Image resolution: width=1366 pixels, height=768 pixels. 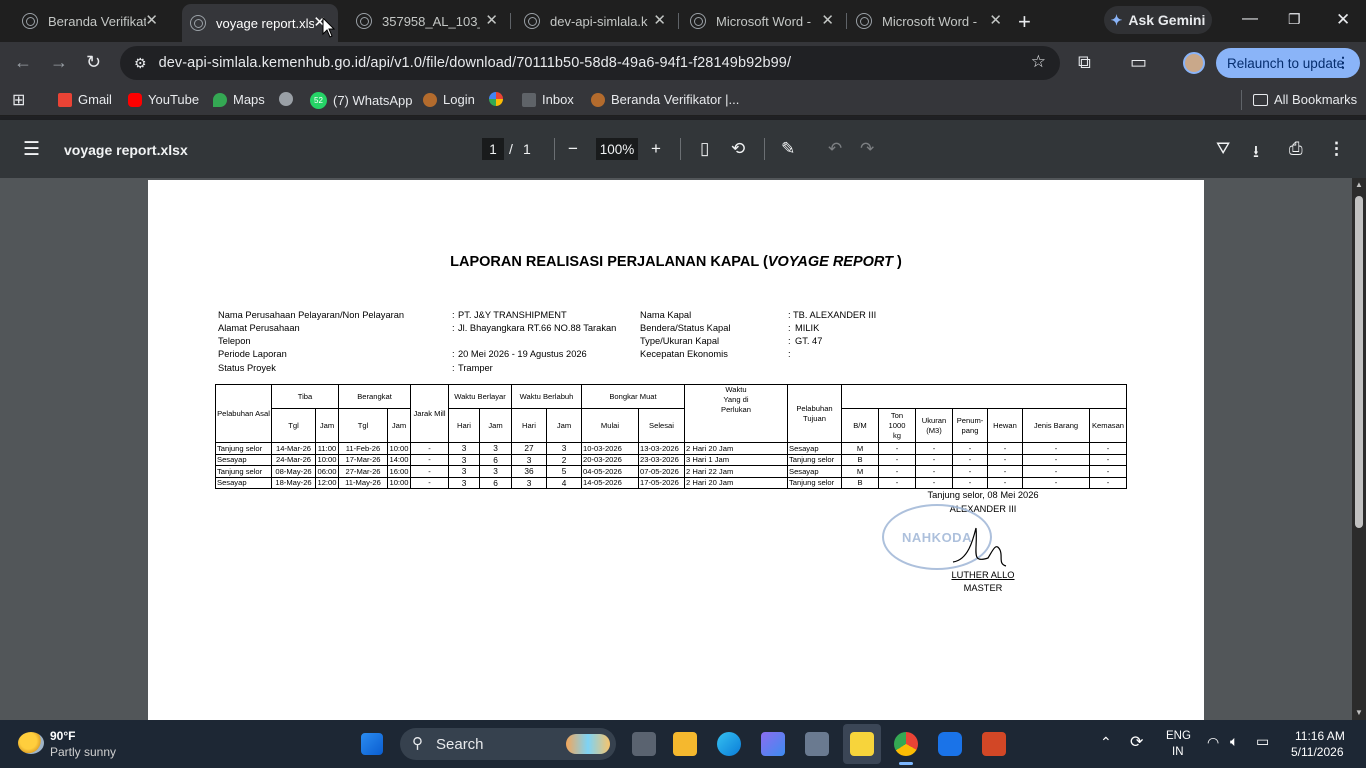 I want to click on bookmark-globe, so click(x=289, y=99).